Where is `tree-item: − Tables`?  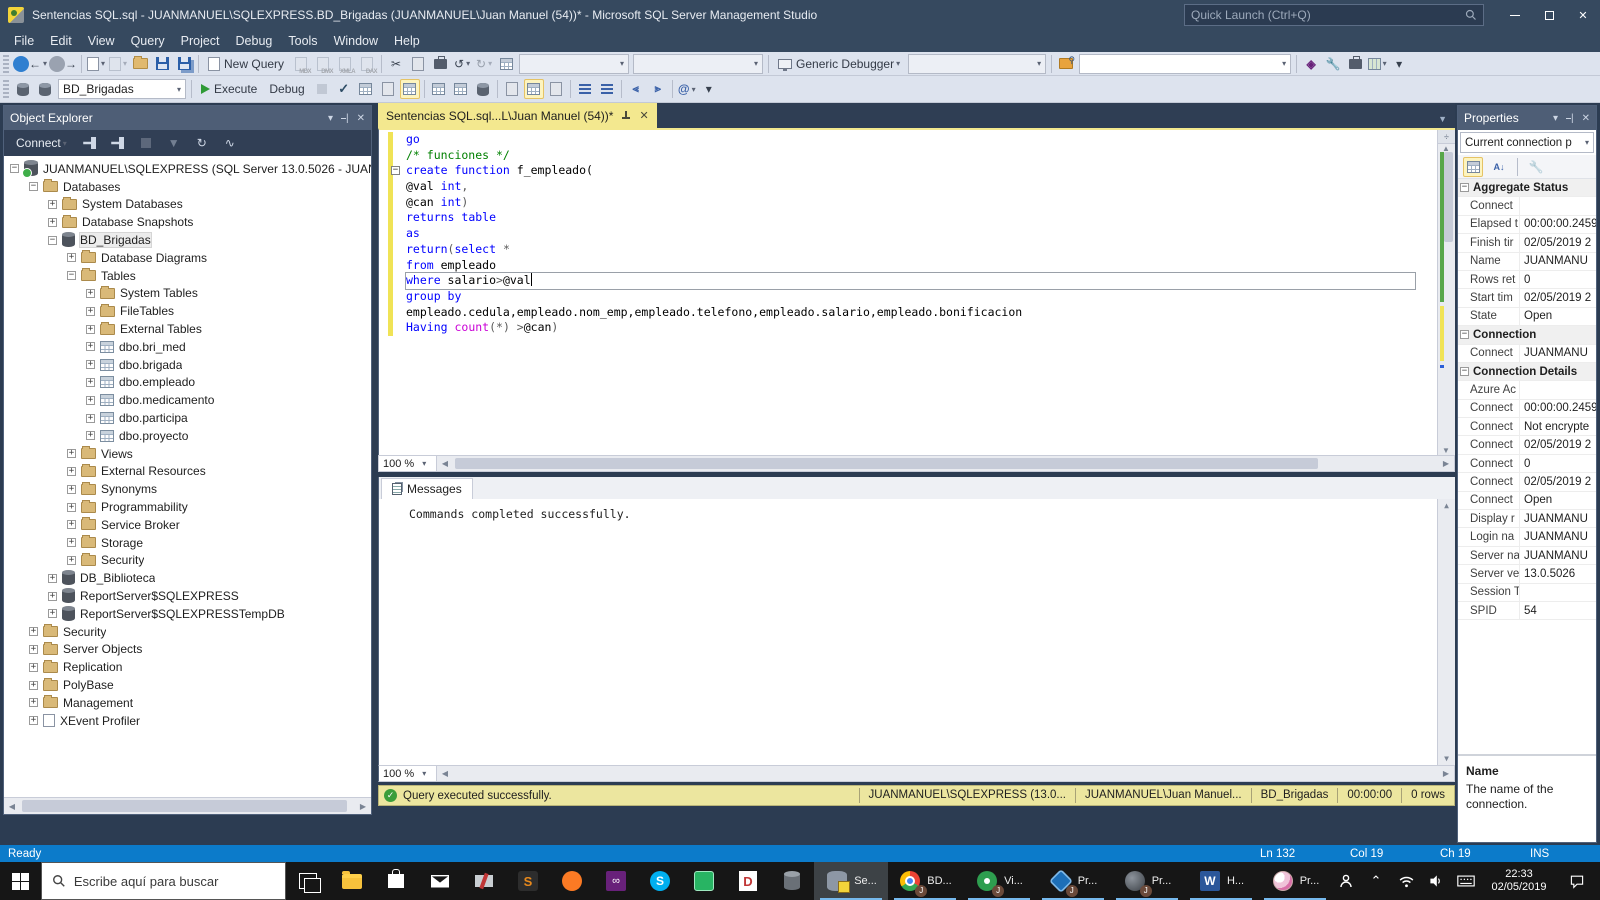
tree-item: − Tables is located at coordinates (187, 276).